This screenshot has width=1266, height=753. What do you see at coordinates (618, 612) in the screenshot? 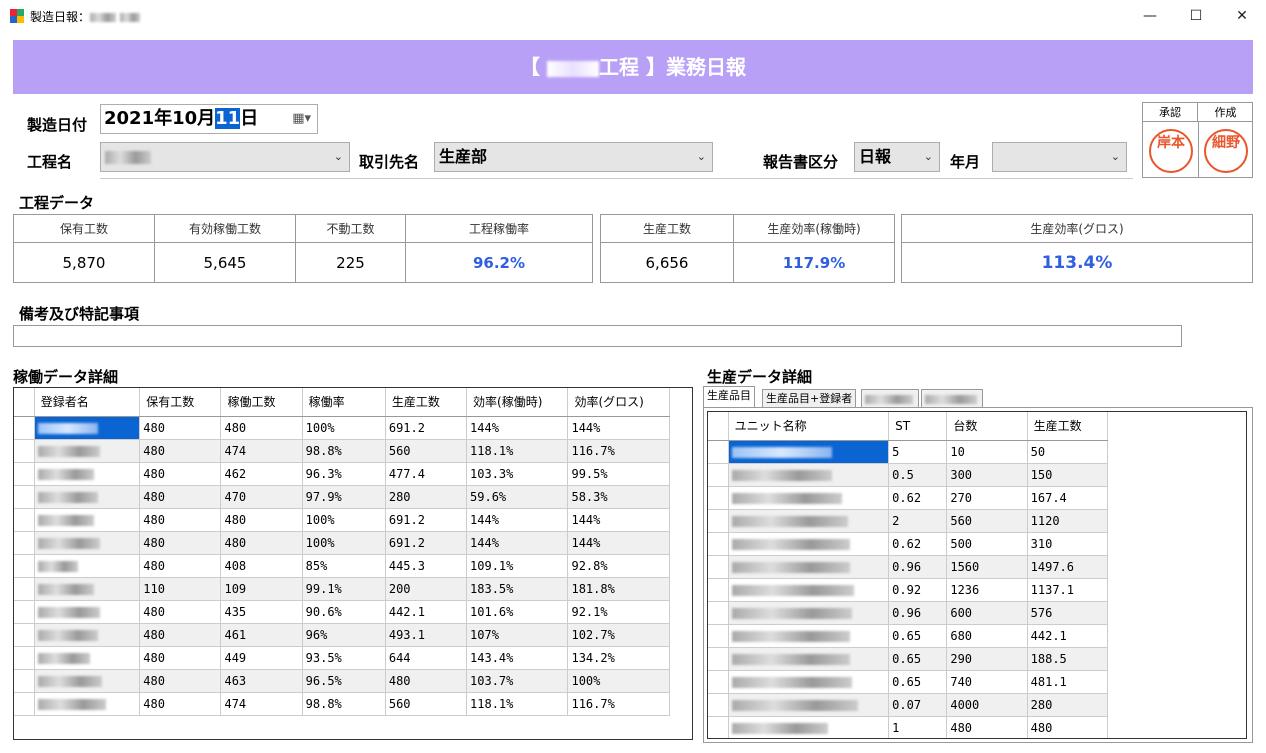
I see `table-cell: 92.1%` at bounding box center [618, 612].